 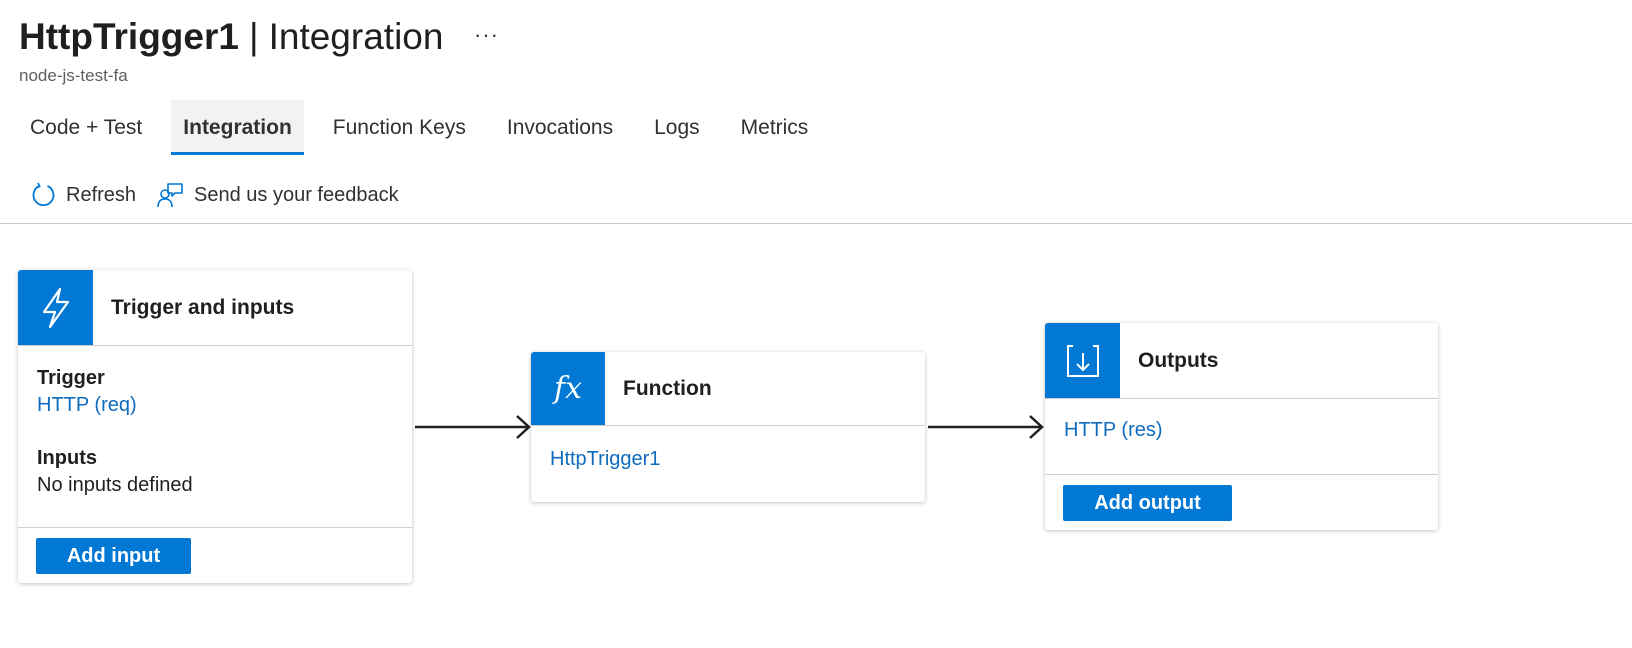 What do you see at coordinates (605, 459) in the screenshot?
I see `function-link: HttpTrigger1` at bounding box center [605, 459].